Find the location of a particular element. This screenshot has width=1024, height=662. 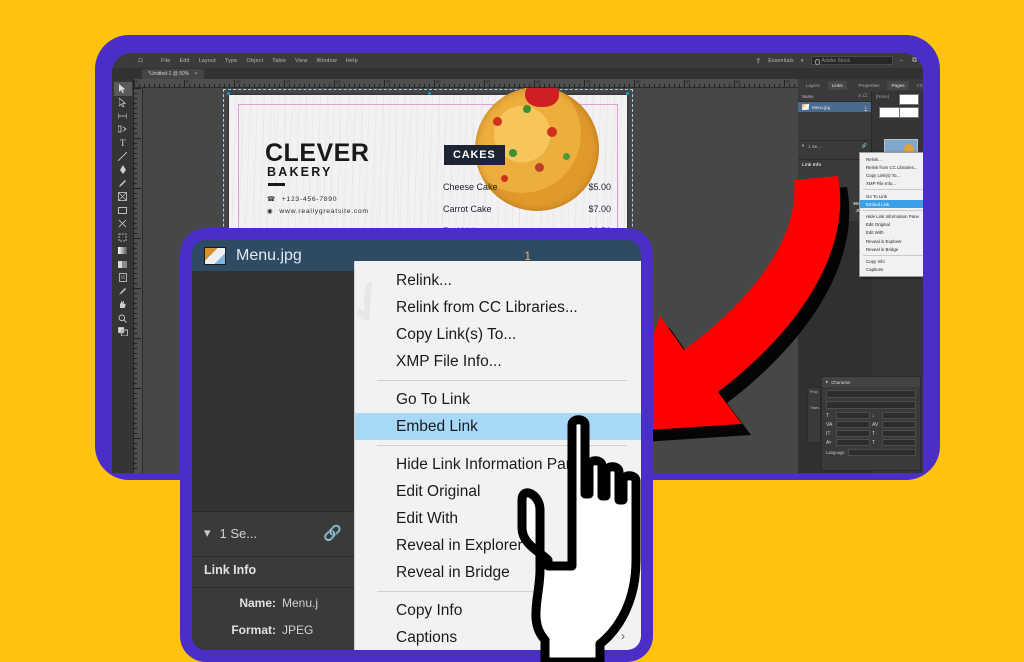

rectangle-tool is located at coordinates (123, 211).